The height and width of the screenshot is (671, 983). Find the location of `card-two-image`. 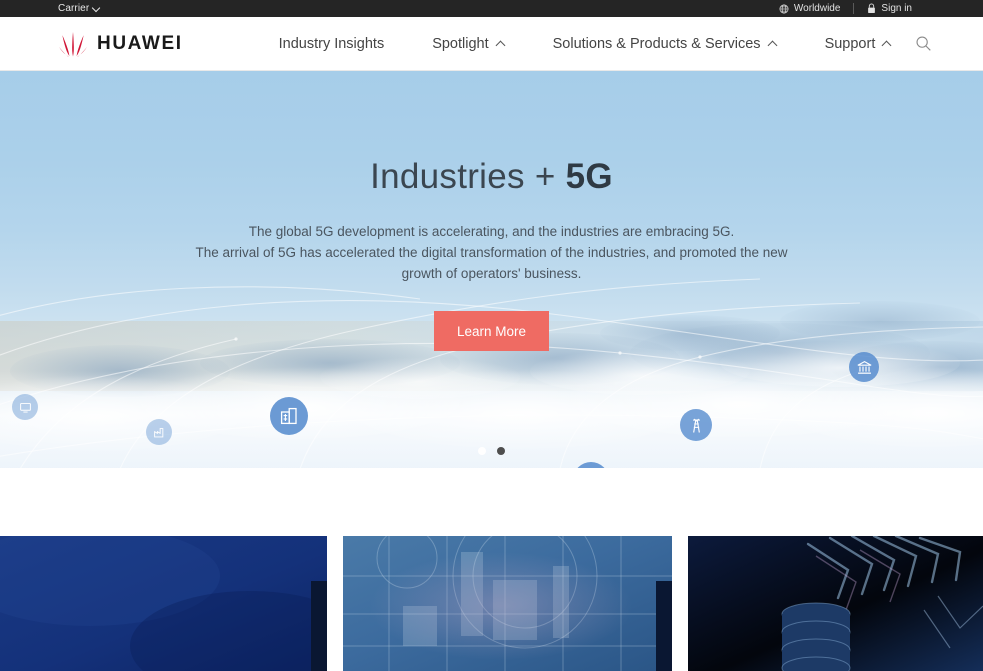

card-two-image is located at coordinates (507, 603).